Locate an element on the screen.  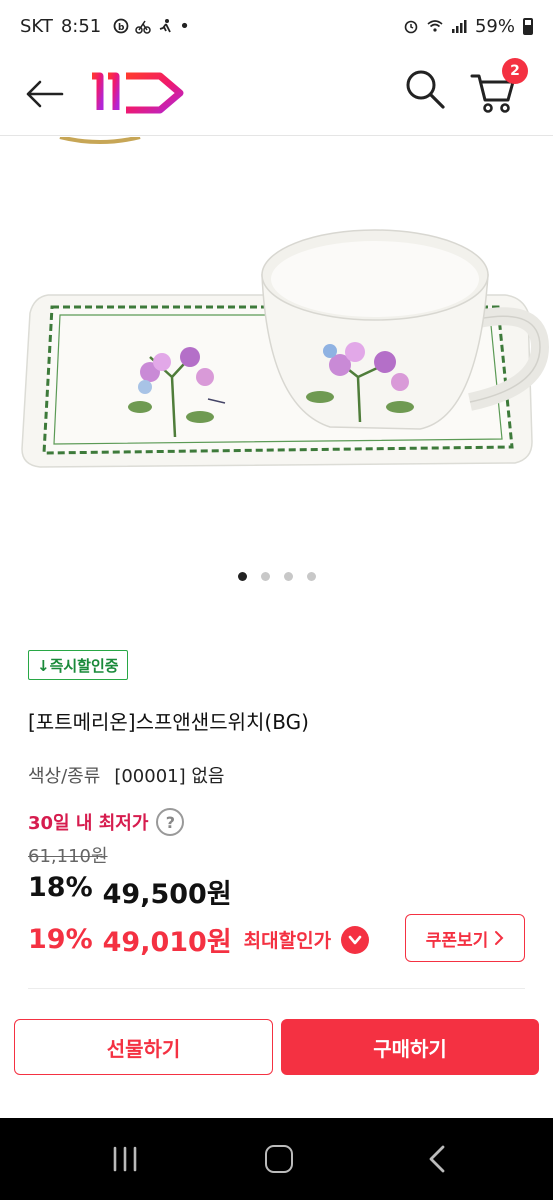
clock: 8:51 is located at coordinates (81, 26).